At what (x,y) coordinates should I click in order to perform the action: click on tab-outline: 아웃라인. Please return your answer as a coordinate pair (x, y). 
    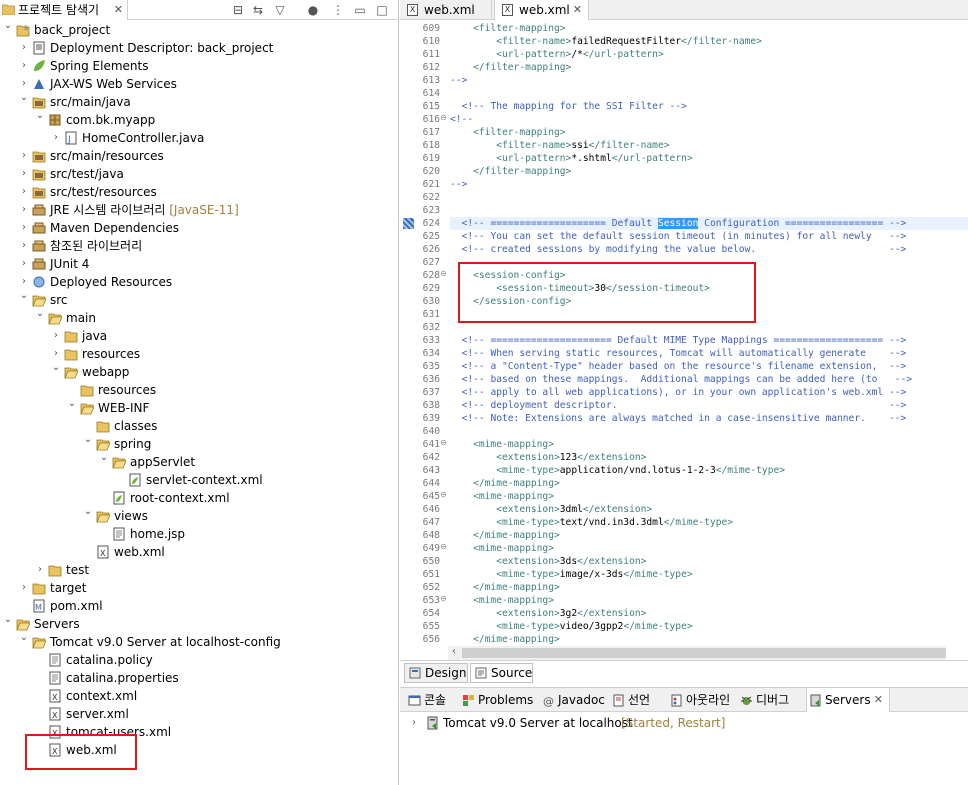
    Looking at the image, I should click on (701, 700).